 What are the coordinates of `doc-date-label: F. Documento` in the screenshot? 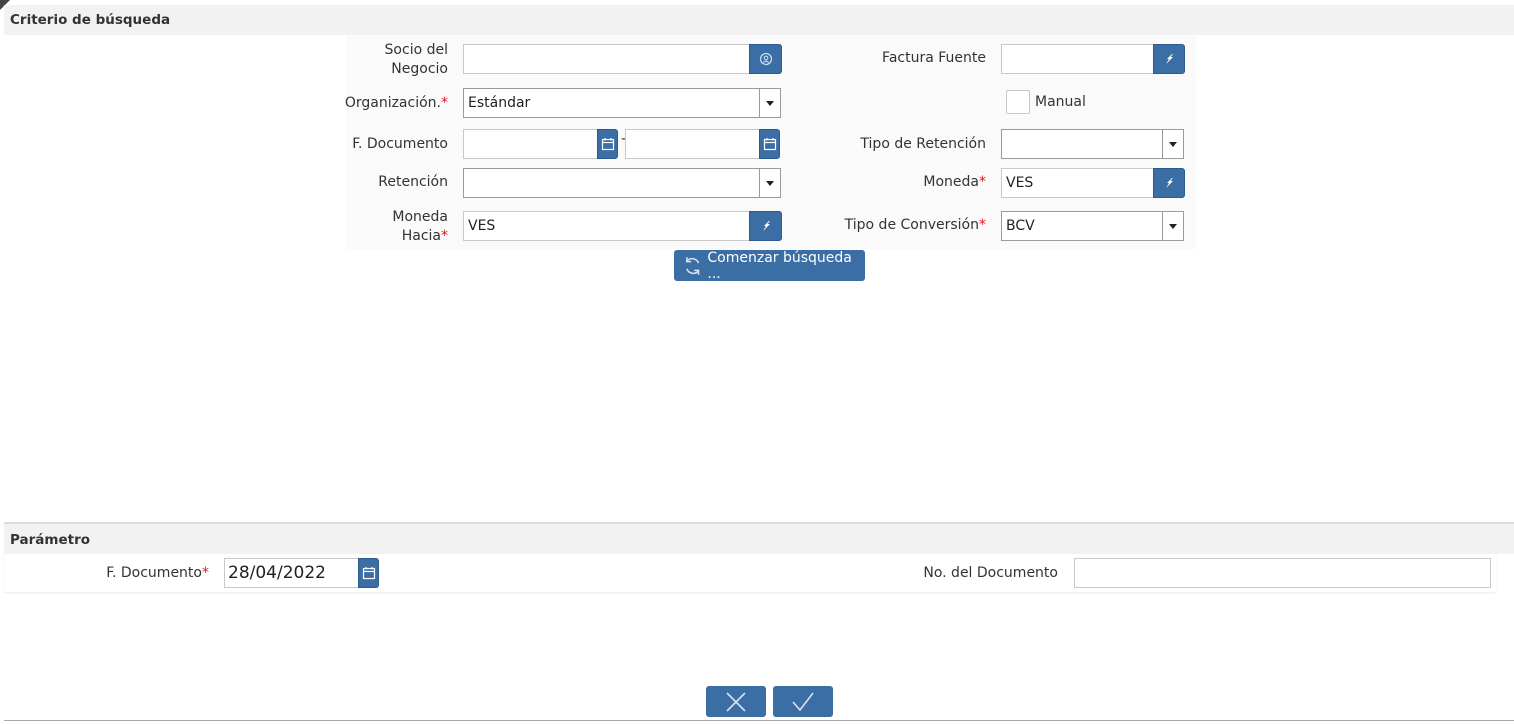 It's located at (400, 144).